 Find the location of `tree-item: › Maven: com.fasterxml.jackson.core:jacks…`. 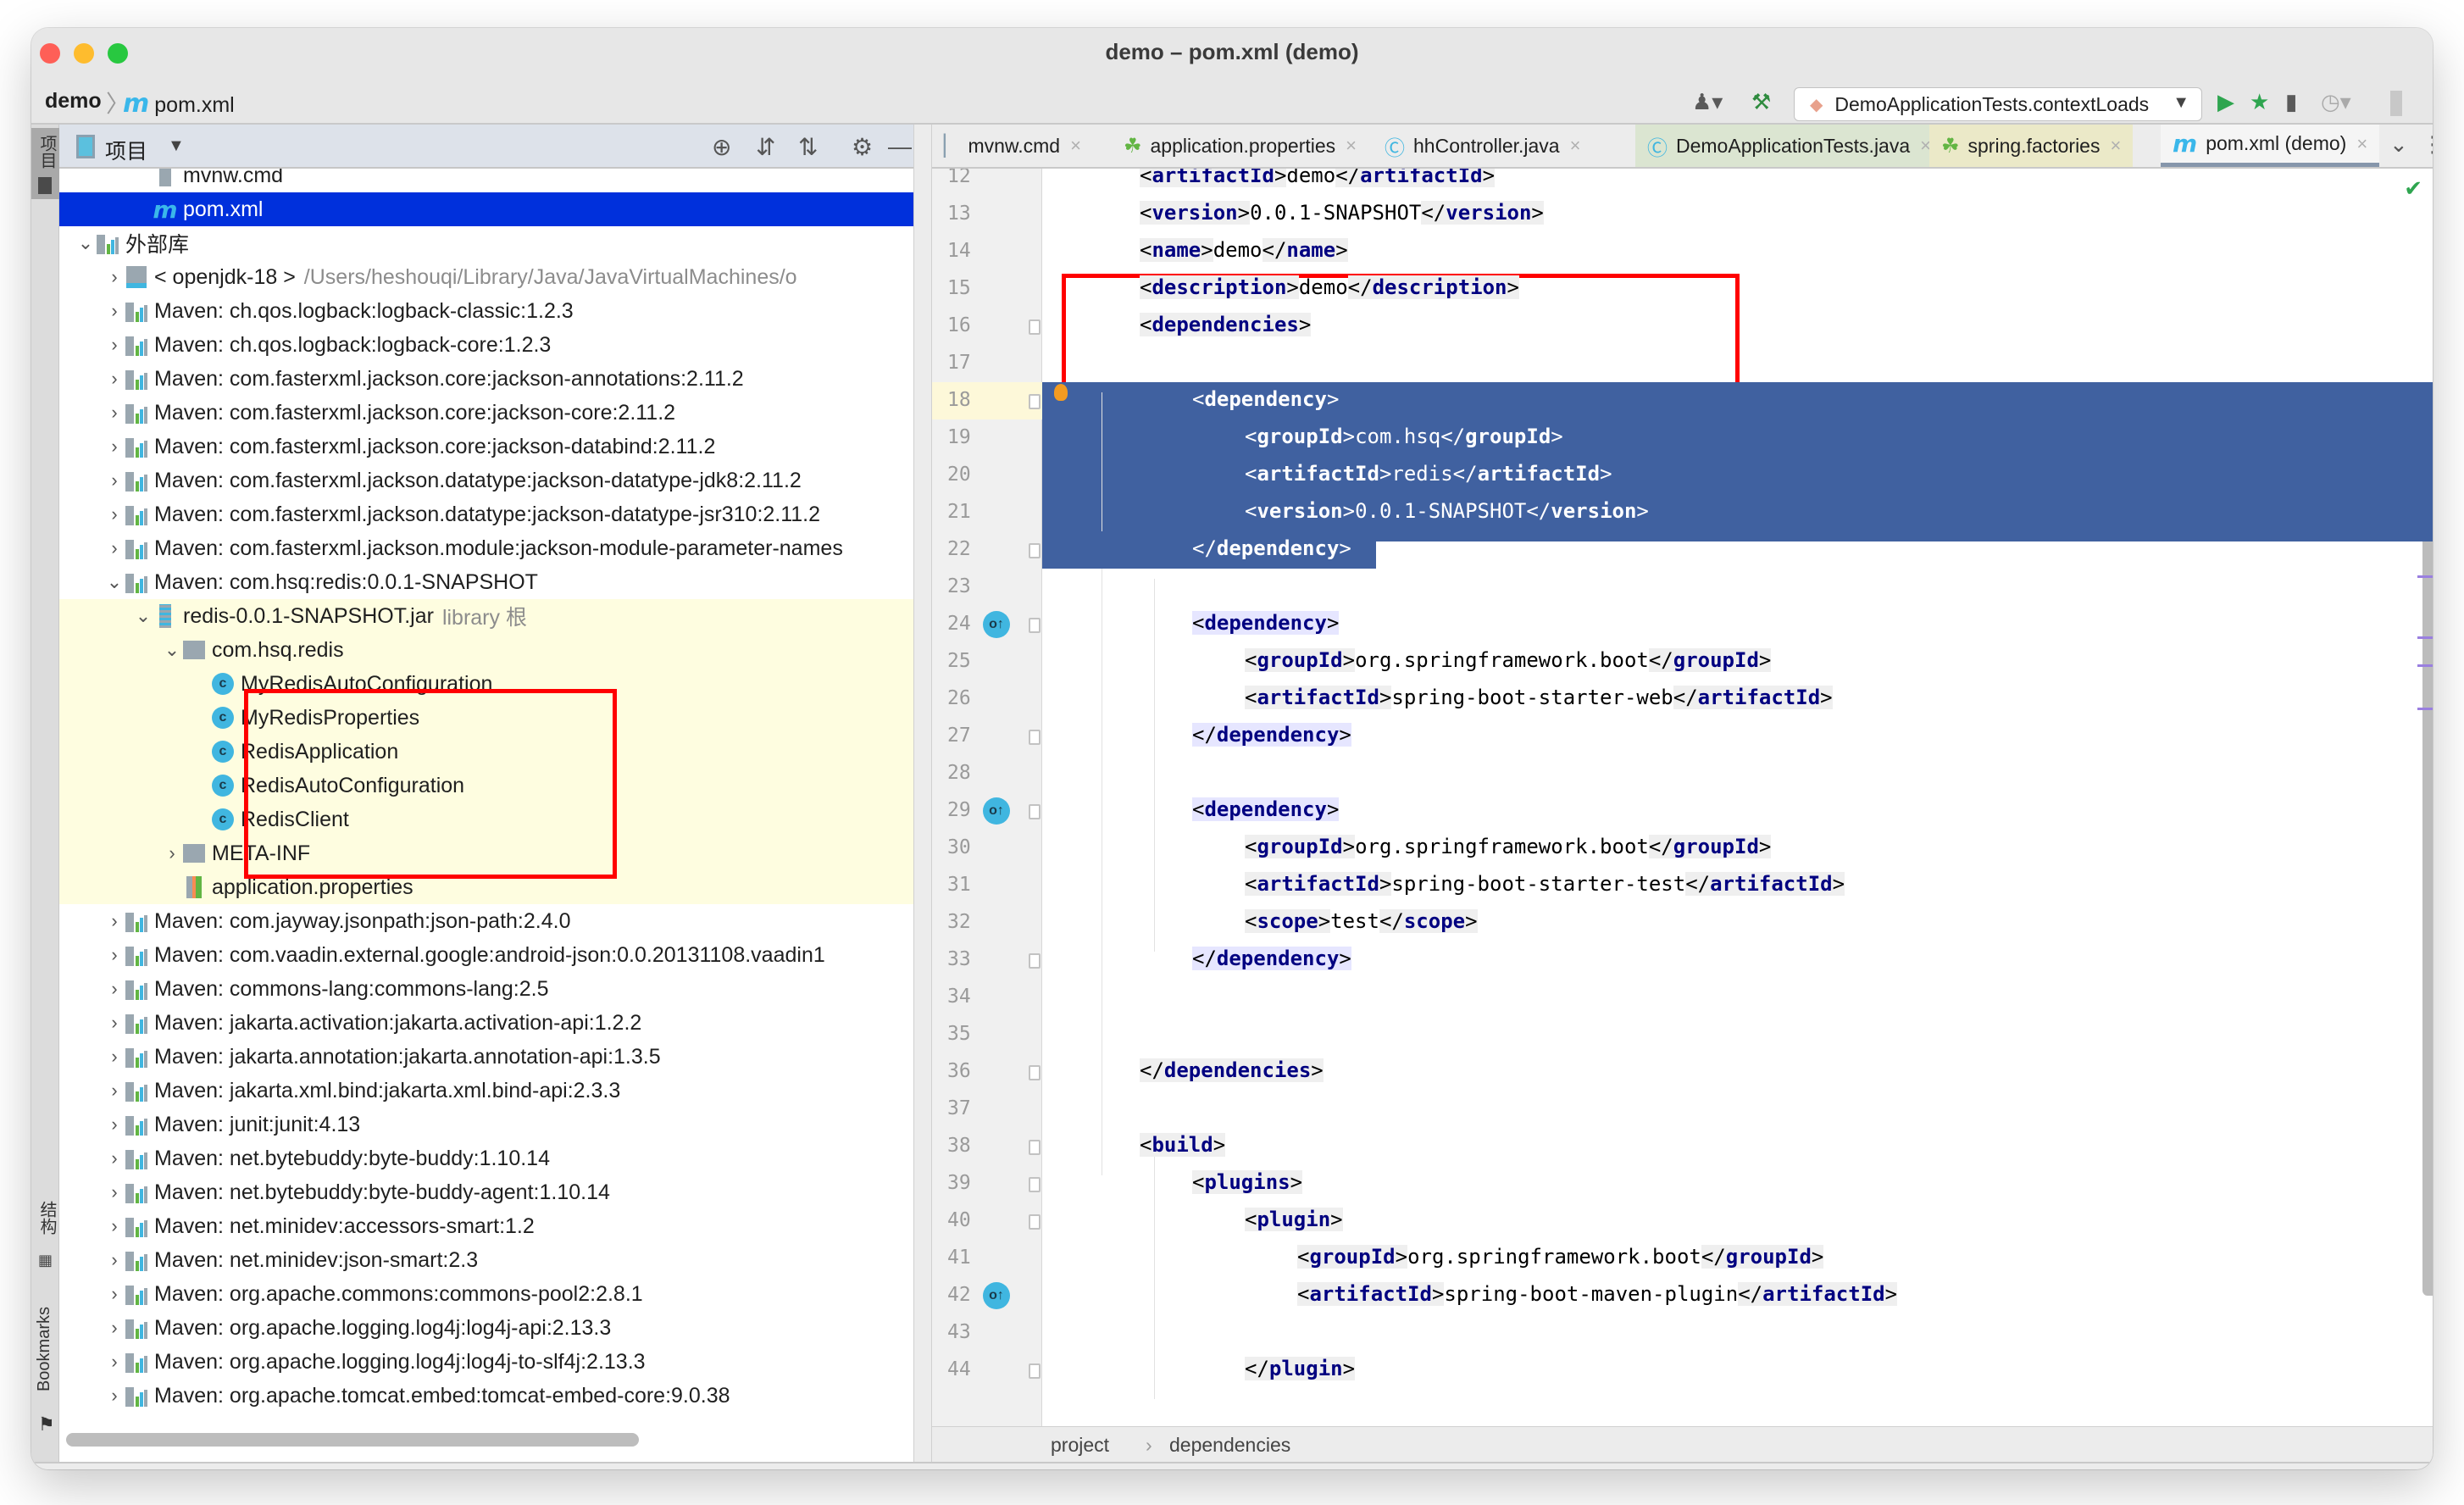

tree-item: › Maven: com.fasterxml.jackson.core:jacks… is located at coordinates (486, 413).